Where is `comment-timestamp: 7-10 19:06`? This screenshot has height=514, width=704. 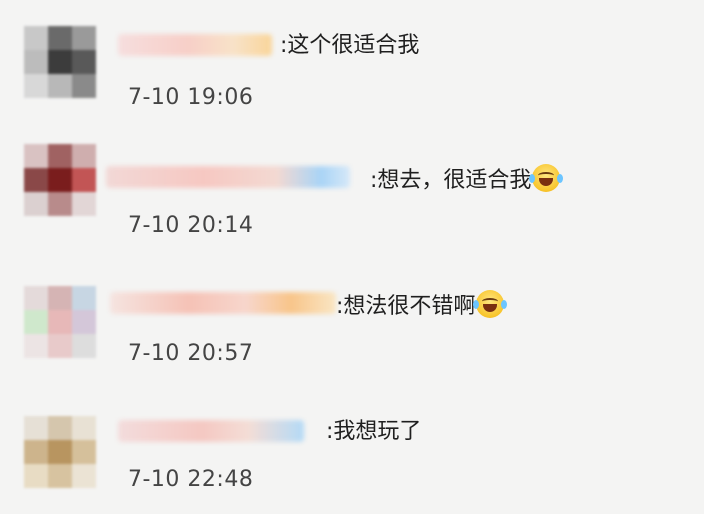 comment-timestamp: 7-10 19:06 is located at coordinates (191, 97).